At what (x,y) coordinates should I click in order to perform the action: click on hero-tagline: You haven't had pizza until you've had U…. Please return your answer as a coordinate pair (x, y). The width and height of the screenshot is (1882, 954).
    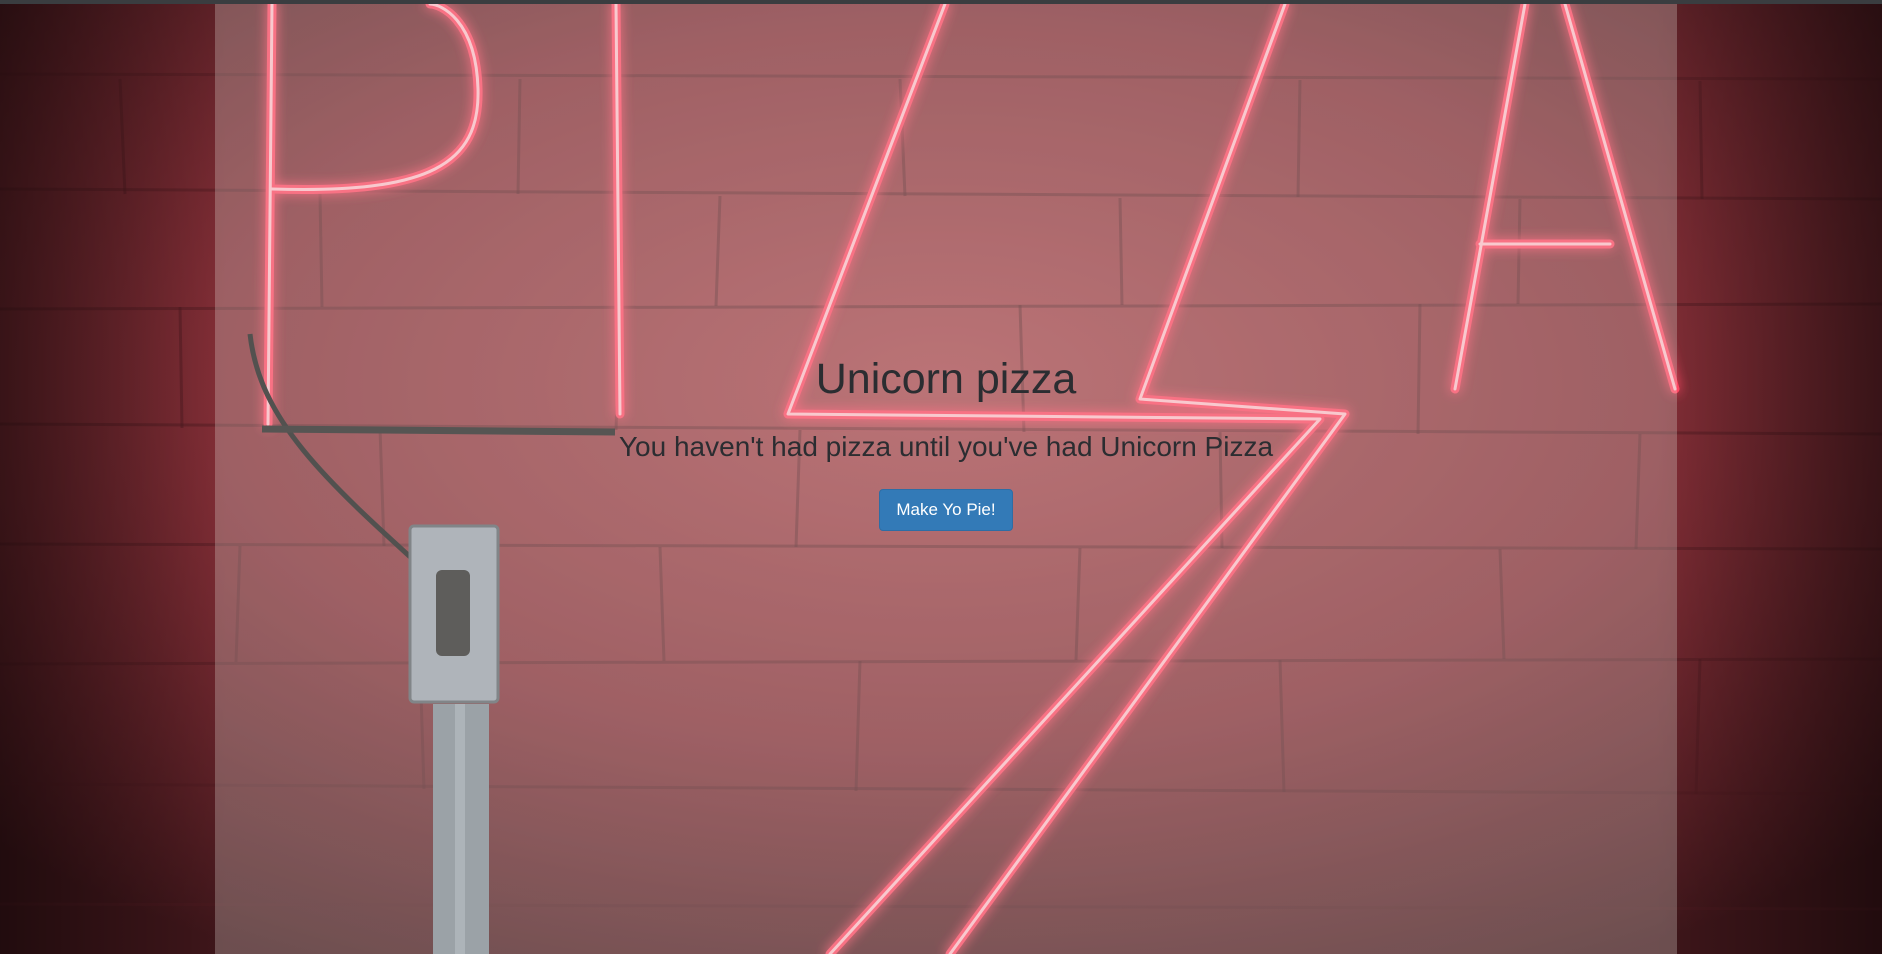
    Looking at the image, I should click on (946, 446).